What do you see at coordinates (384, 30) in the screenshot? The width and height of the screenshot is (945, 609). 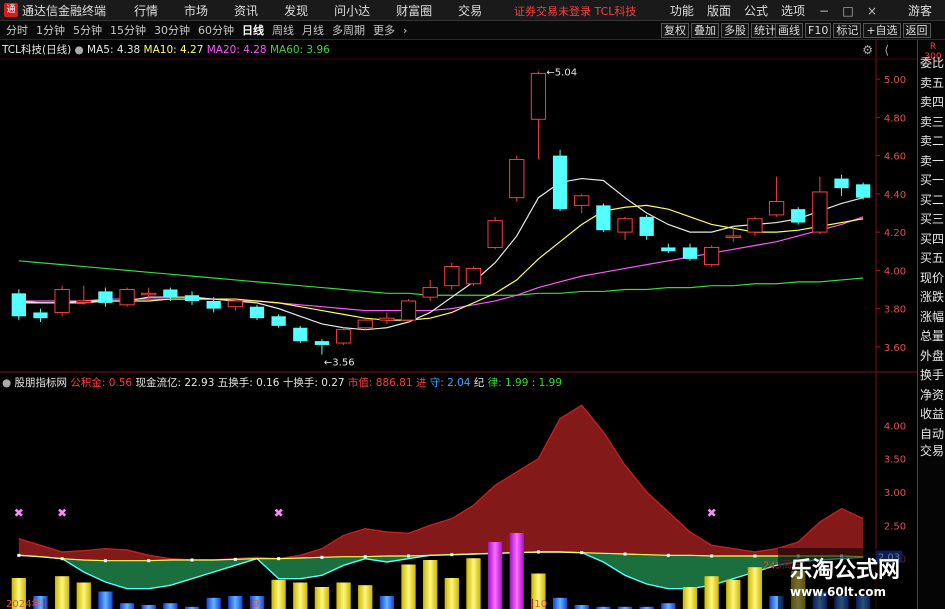 I see `period-tab-more: 更多` at bounding box center [384, 30].